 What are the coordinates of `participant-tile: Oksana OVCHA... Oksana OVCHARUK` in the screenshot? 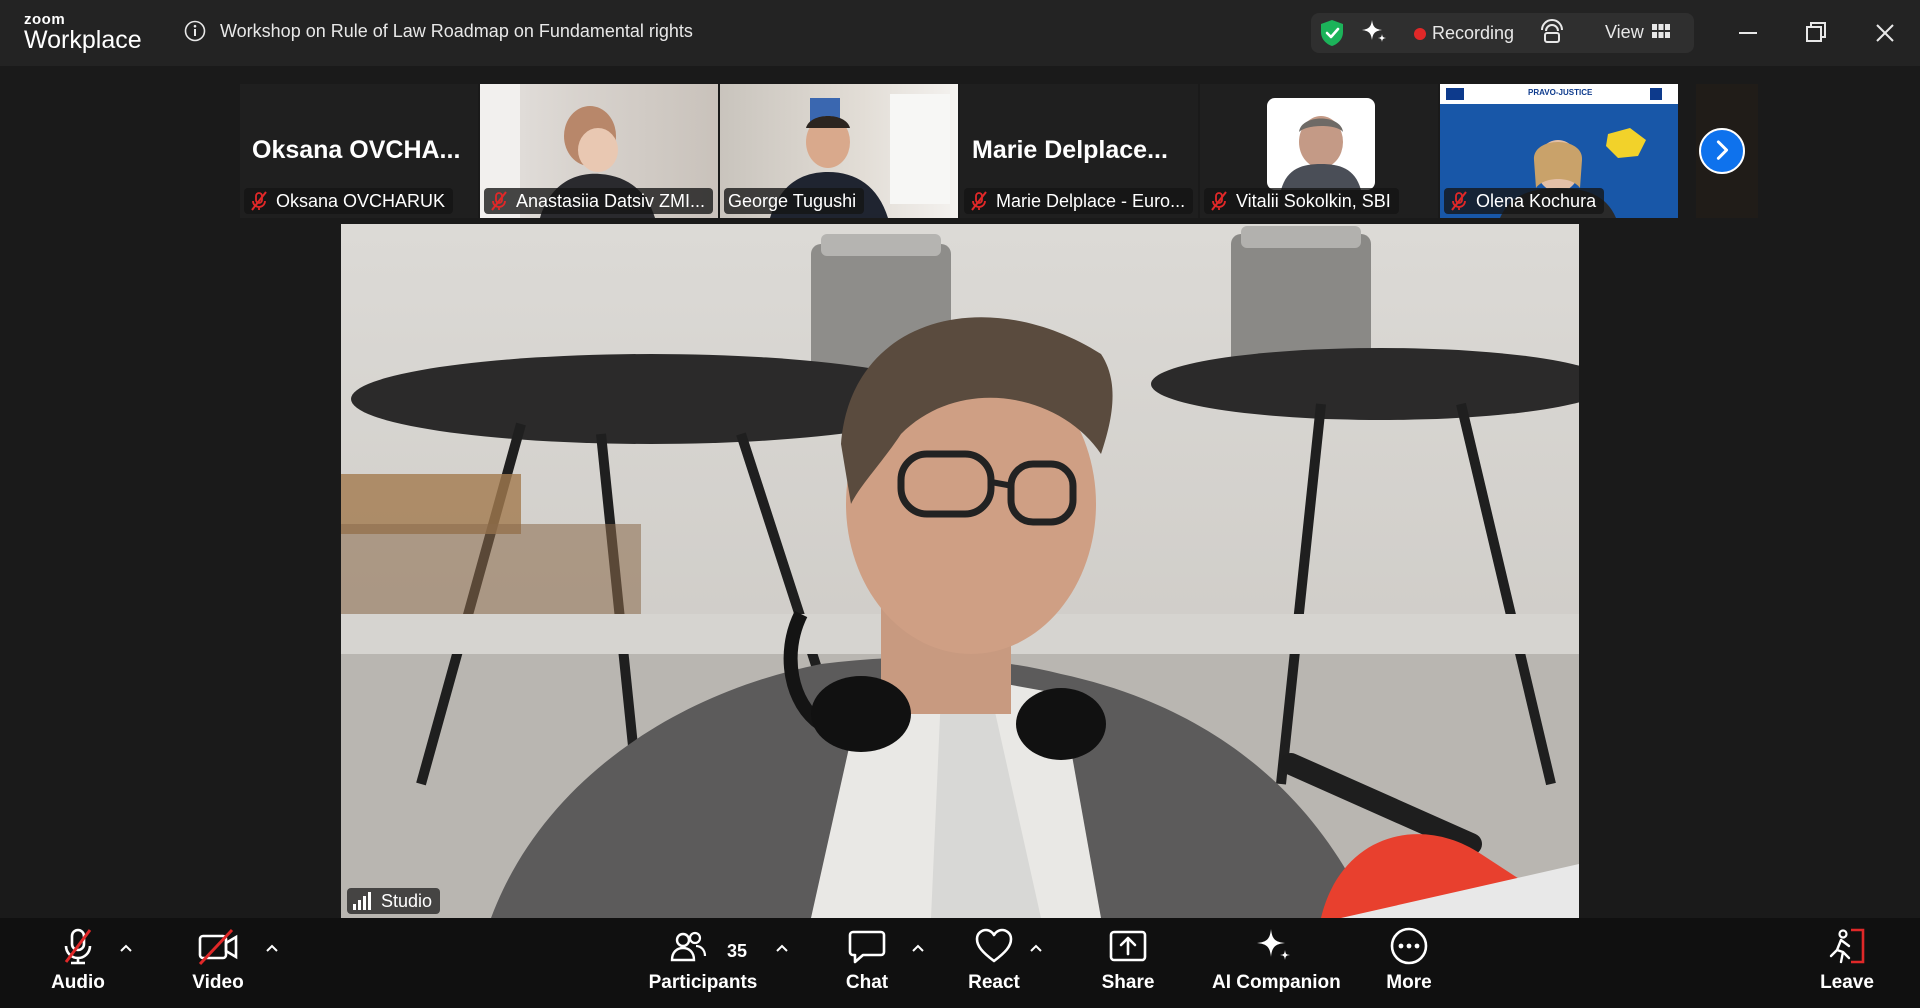 It's located at (359, 151).